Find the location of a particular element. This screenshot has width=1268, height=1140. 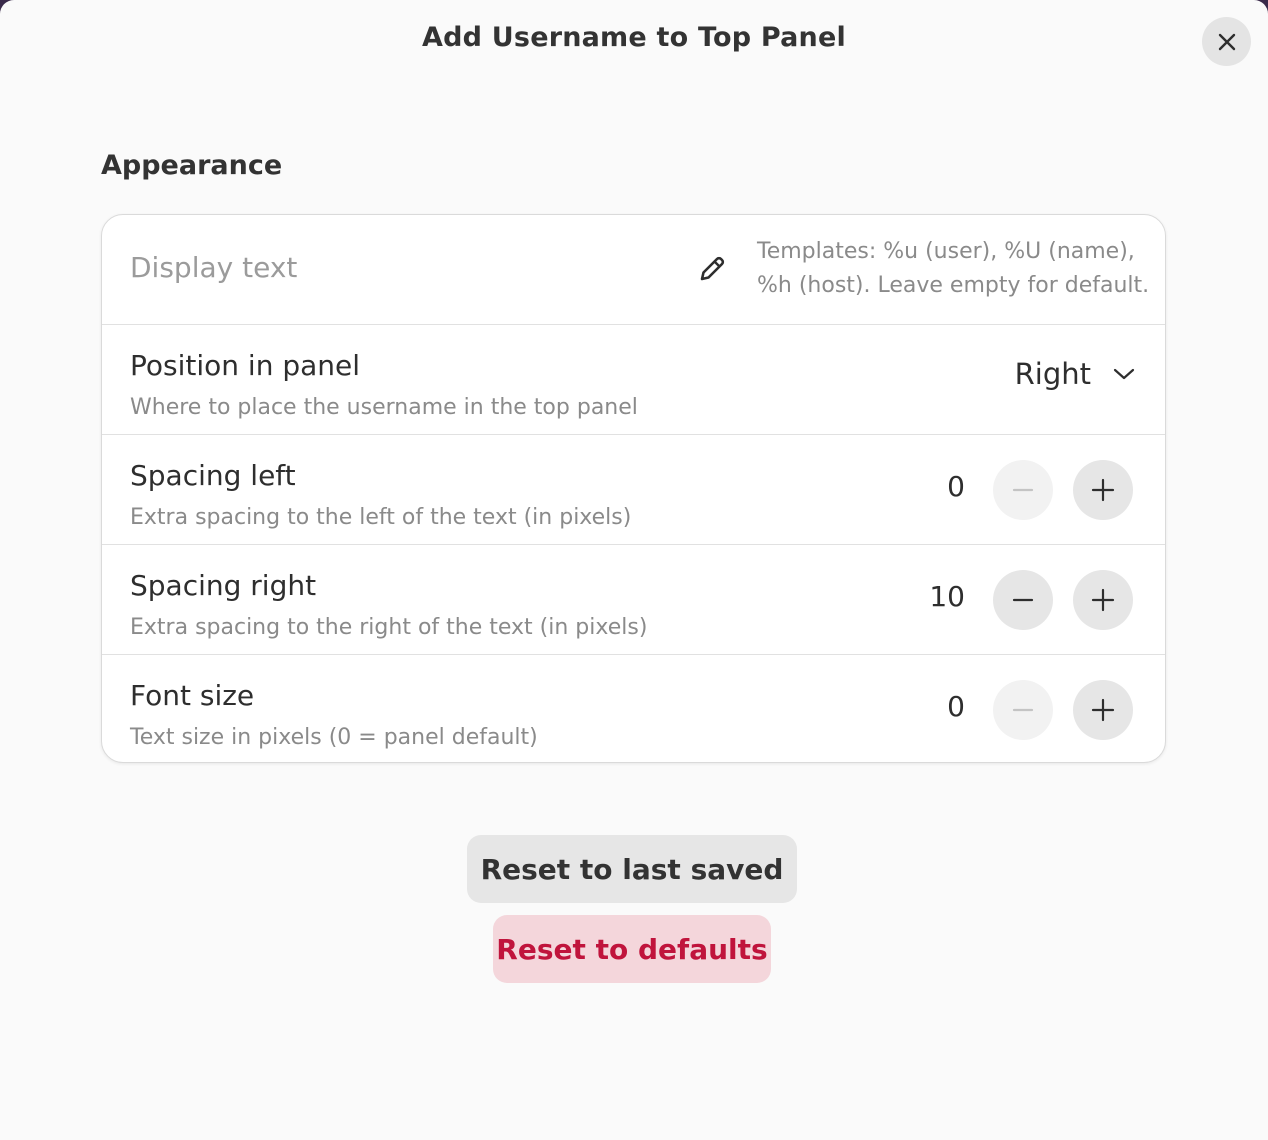

position-dropdown: Right is located at coordinates (1075, 374).